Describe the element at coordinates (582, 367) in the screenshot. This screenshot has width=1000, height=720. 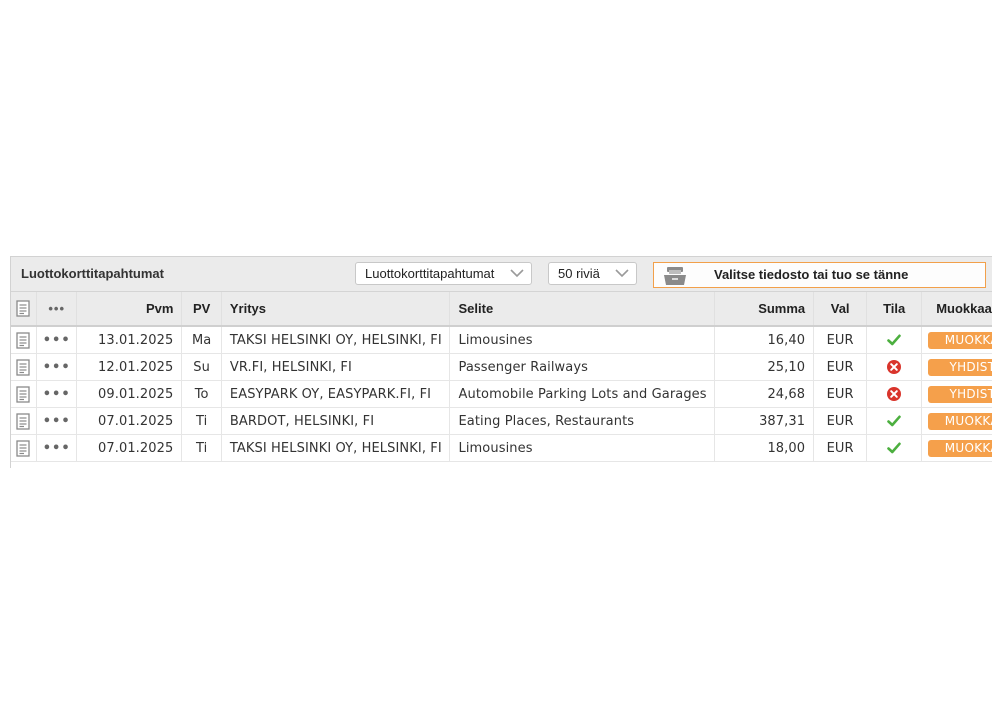
I see `row-description: Passenger Railways` at that location.